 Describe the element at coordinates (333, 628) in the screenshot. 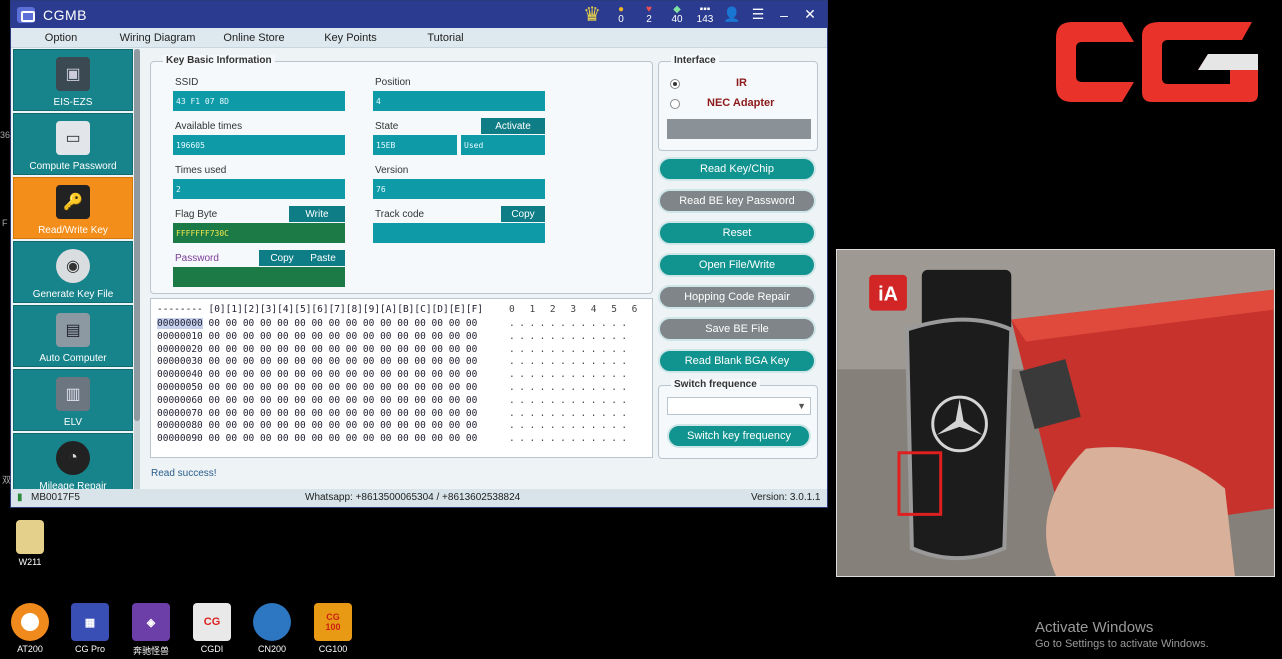

I see `taskbar-cg100: CG 100 CG100` at that location.